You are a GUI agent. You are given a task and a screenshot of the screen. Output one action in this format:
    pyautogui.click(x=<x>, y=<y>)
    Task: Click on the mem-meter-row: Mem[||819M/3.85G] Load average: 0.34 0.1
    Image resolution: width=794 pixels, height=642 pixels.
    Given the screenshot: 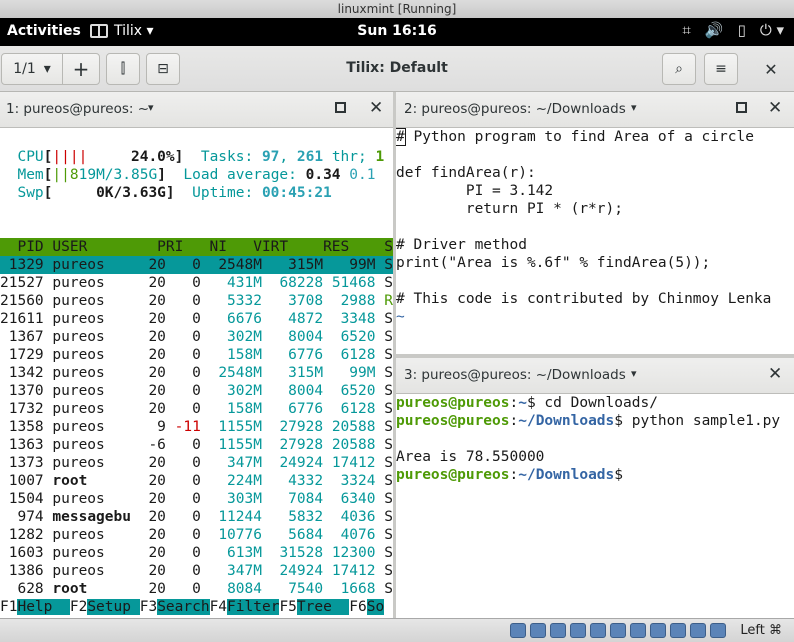 What is the action you would take?
    pyautogui.click(x=196, y=175)
    